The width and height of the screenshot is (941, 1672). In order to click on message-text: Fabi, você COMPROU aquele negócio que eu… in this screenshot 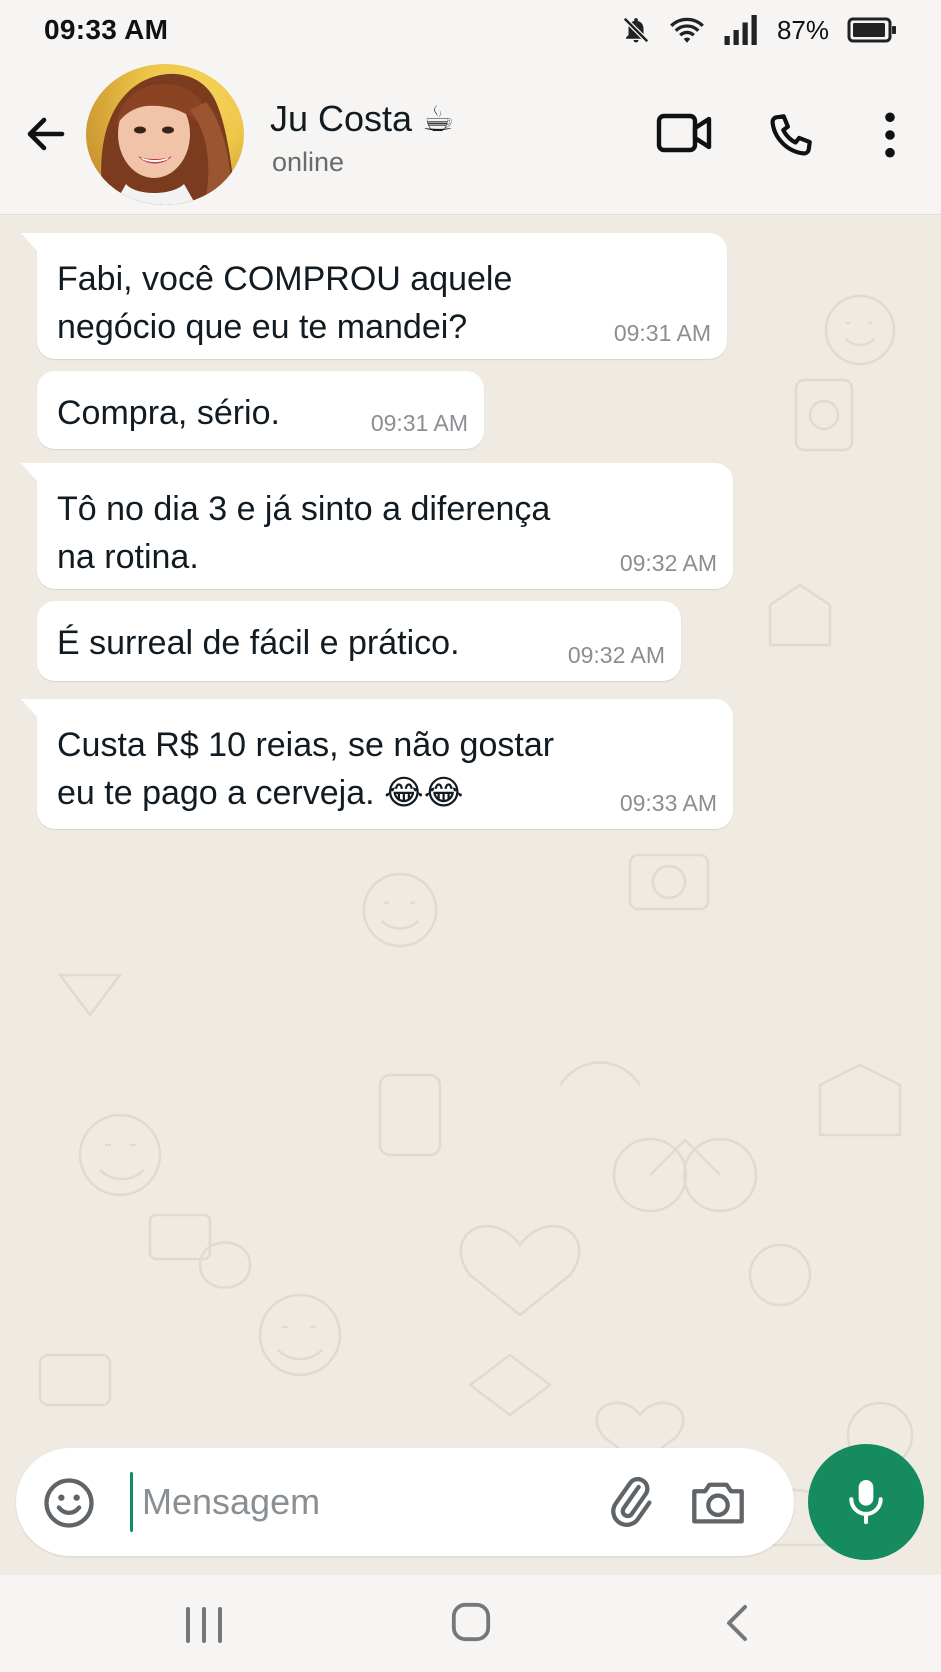, I will do `click(285, 303)`.